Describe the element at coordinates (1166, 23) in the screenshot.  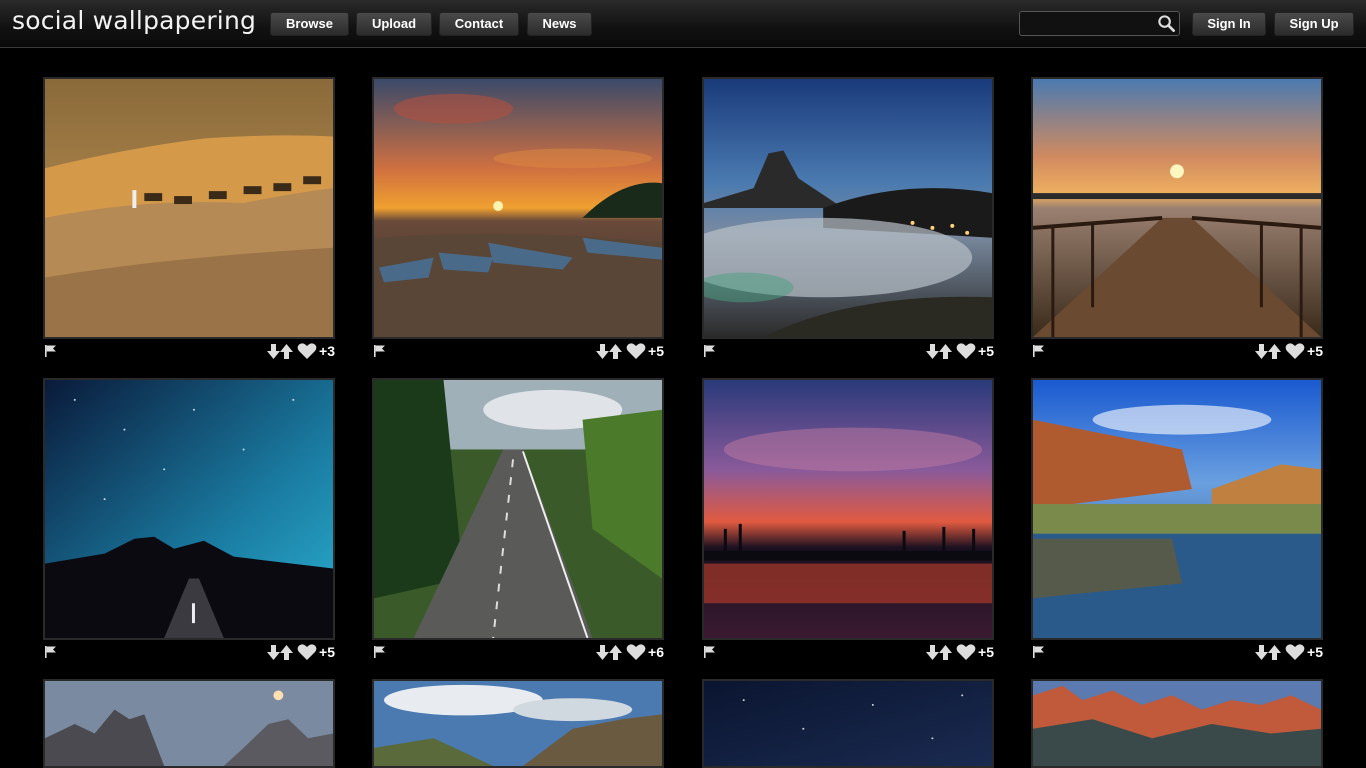
I see `search-icon` at that location.